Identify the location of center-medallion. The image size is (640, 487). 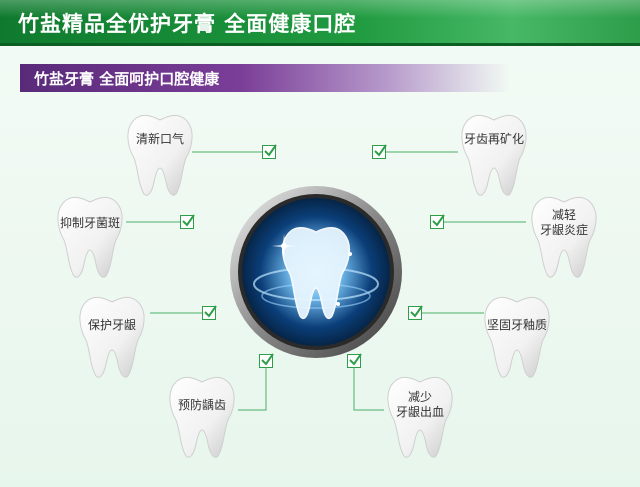
(316, 272).